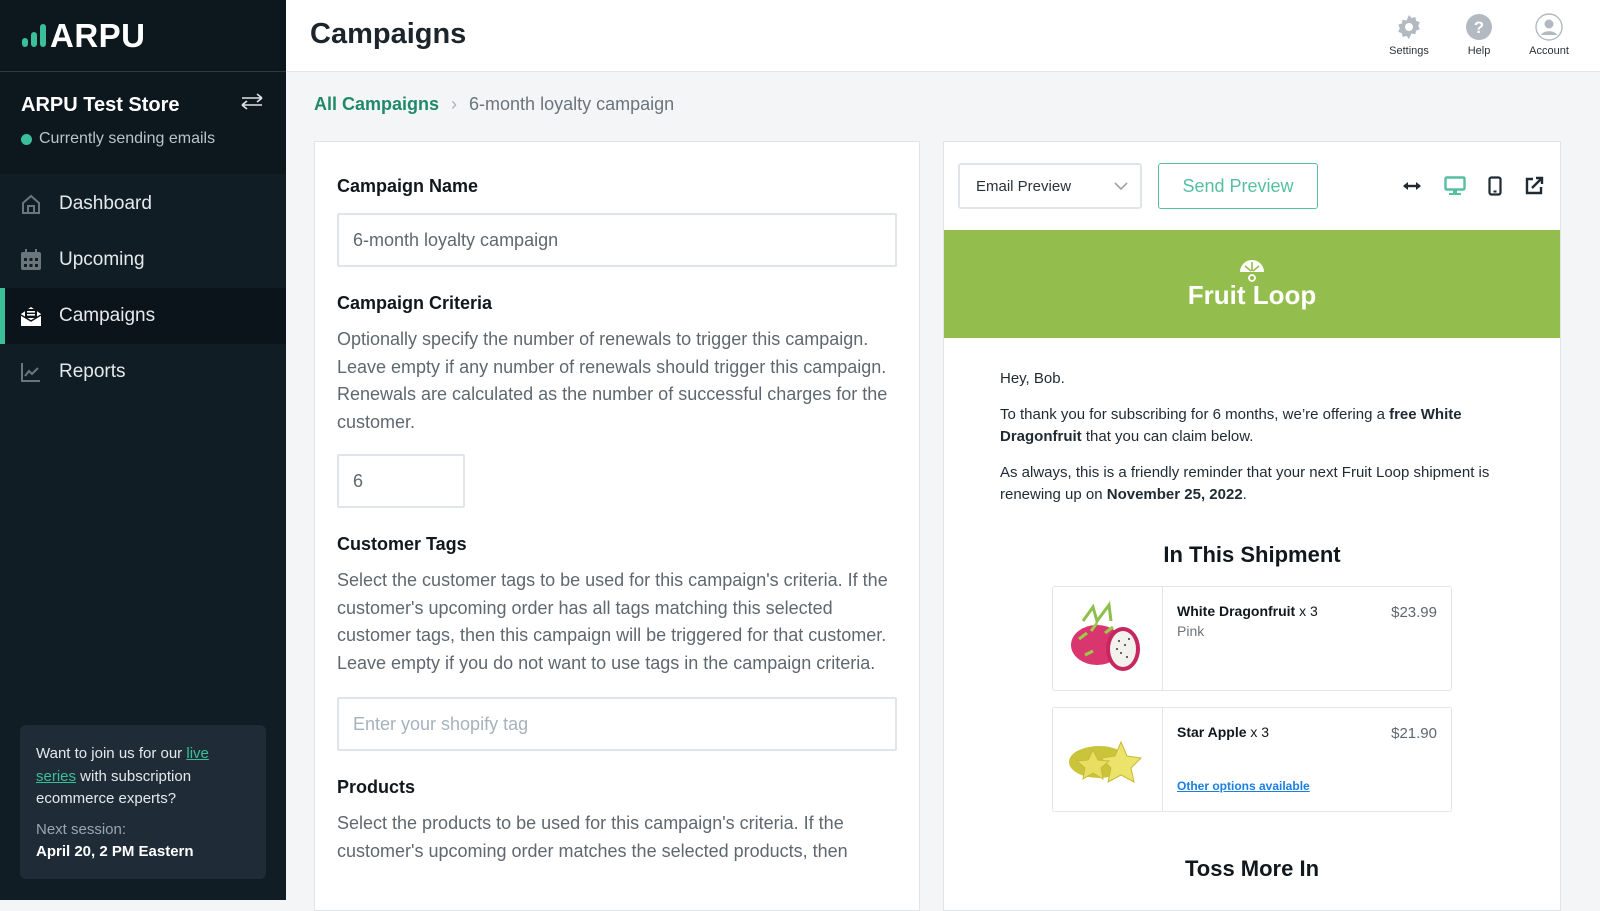  I want to click on calendar-icon, so click(31, 260).